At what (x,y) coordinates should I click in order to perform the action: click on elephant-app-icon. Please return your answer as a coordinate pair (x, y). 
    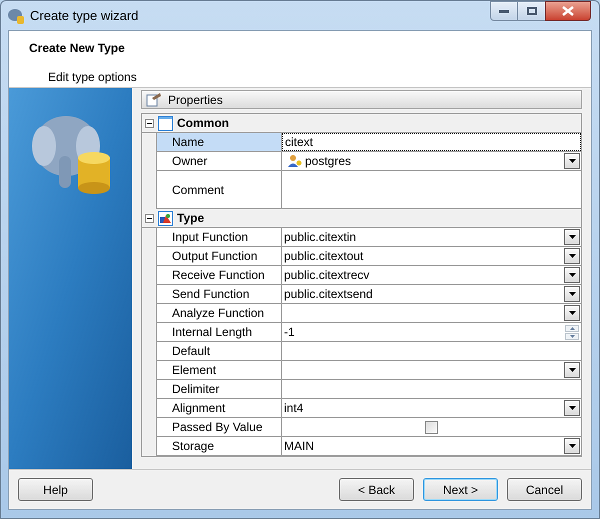
    Looking at the image, I should click on (16, 15).